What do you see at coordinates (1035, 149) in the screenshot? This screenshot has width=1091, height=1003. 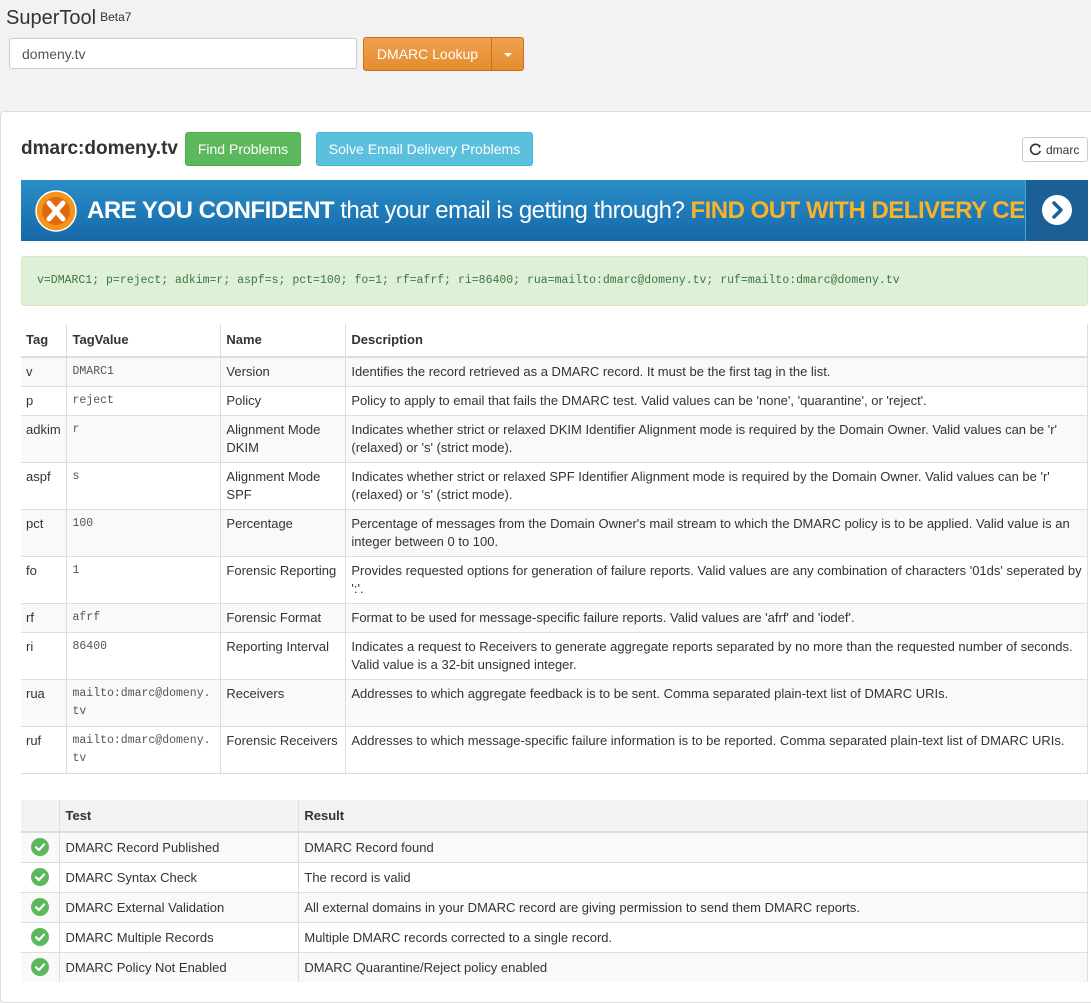 I see `refresh-icon` at bounding box center [1035, 149].